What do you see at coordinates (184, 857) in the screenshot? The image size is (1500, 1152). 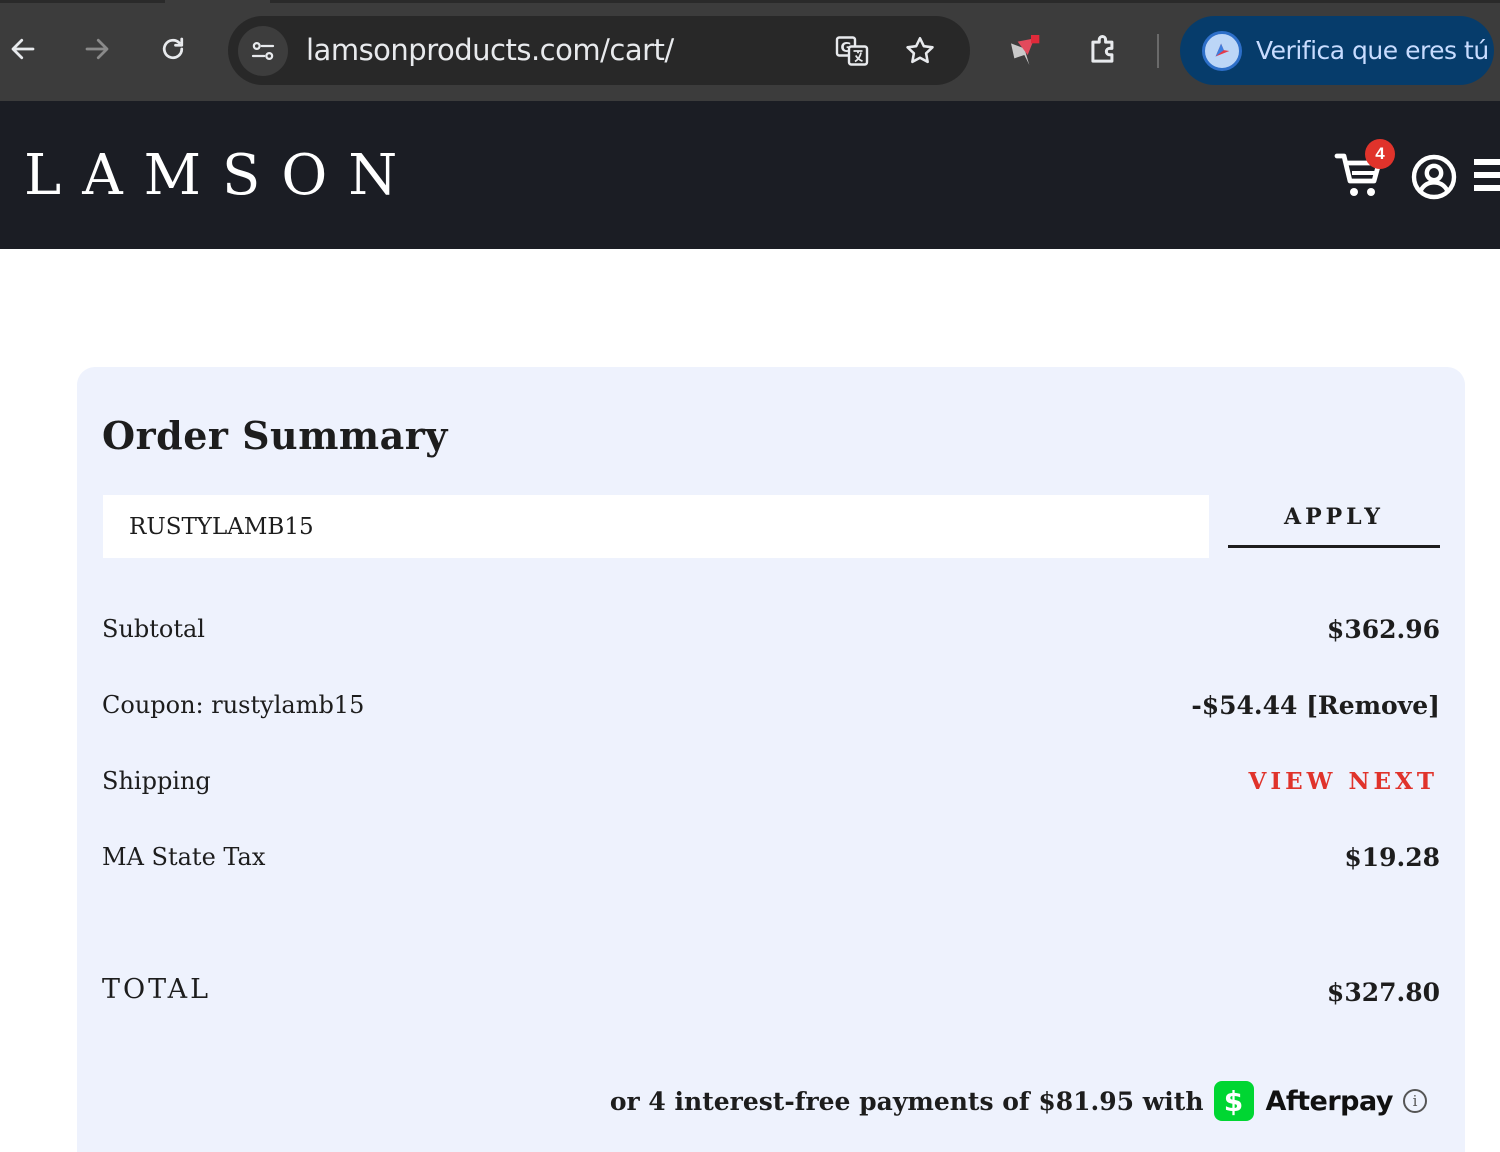 I see `tax-label: MA State Tax` at bounding box center [184, 857].